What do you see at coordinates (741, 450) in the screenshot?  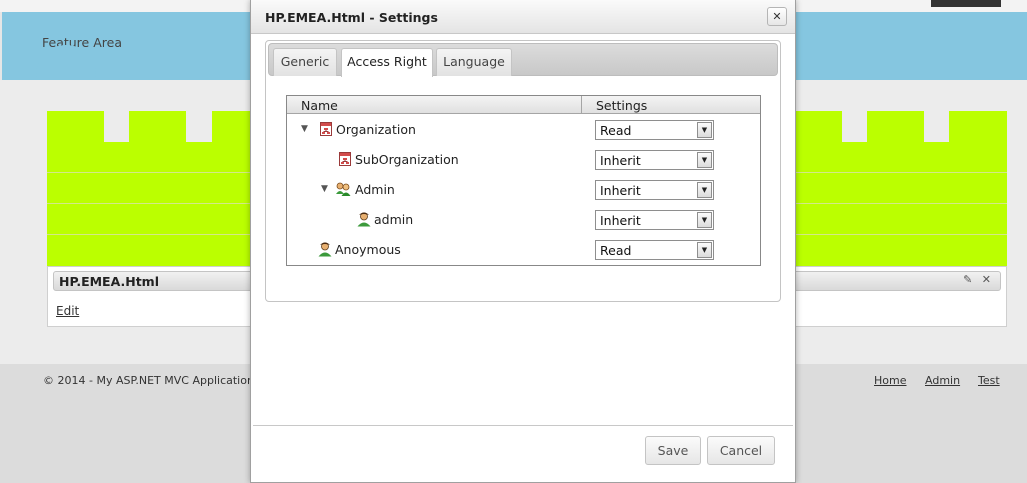 I see `cancel-button: Cancel` at bounding box center [741, 450].